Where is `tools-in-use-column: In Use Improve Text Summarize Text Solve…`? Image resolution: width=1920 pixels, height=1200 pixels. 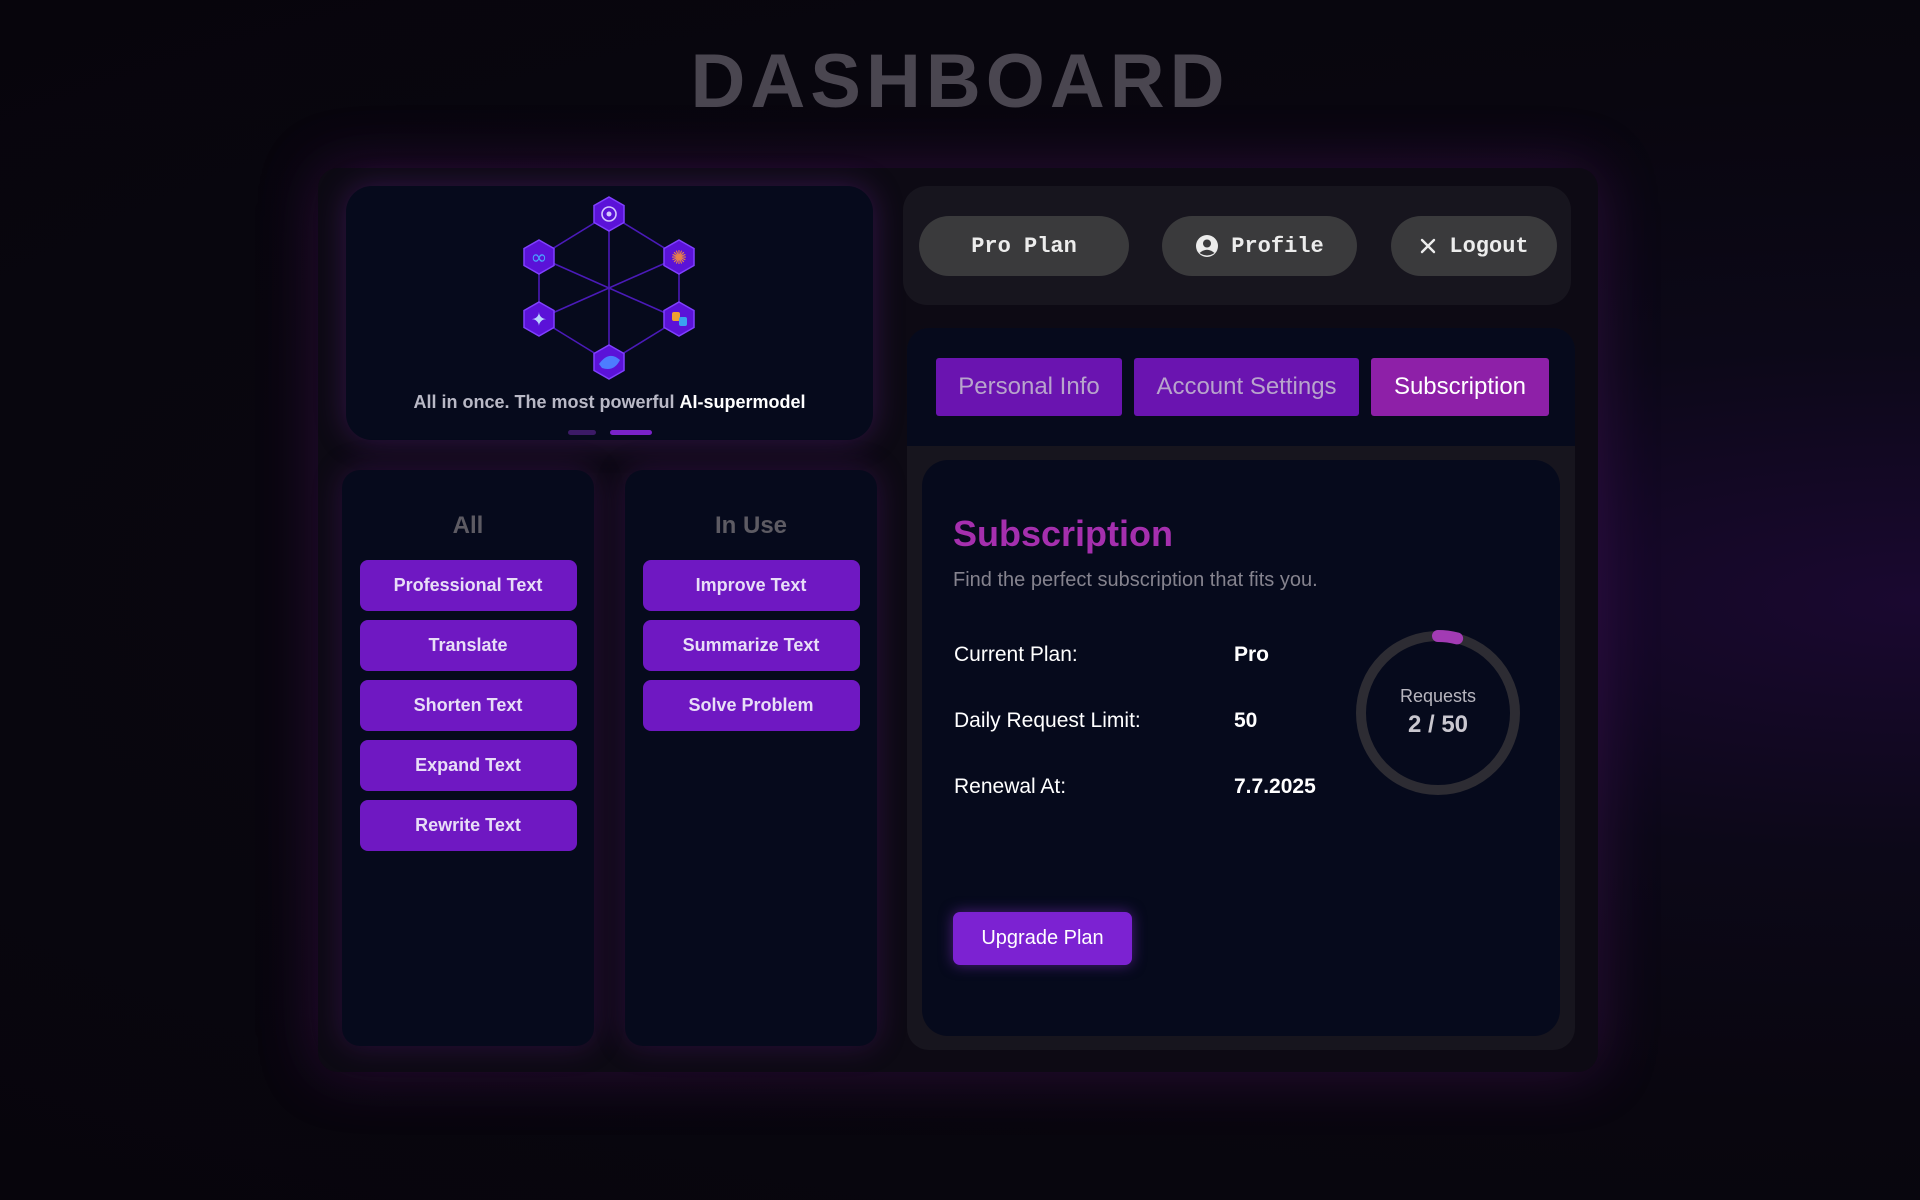 tools-in-use-column: In Use Improve Text Summarize Text Solve… is located at coordinates (751, 758).